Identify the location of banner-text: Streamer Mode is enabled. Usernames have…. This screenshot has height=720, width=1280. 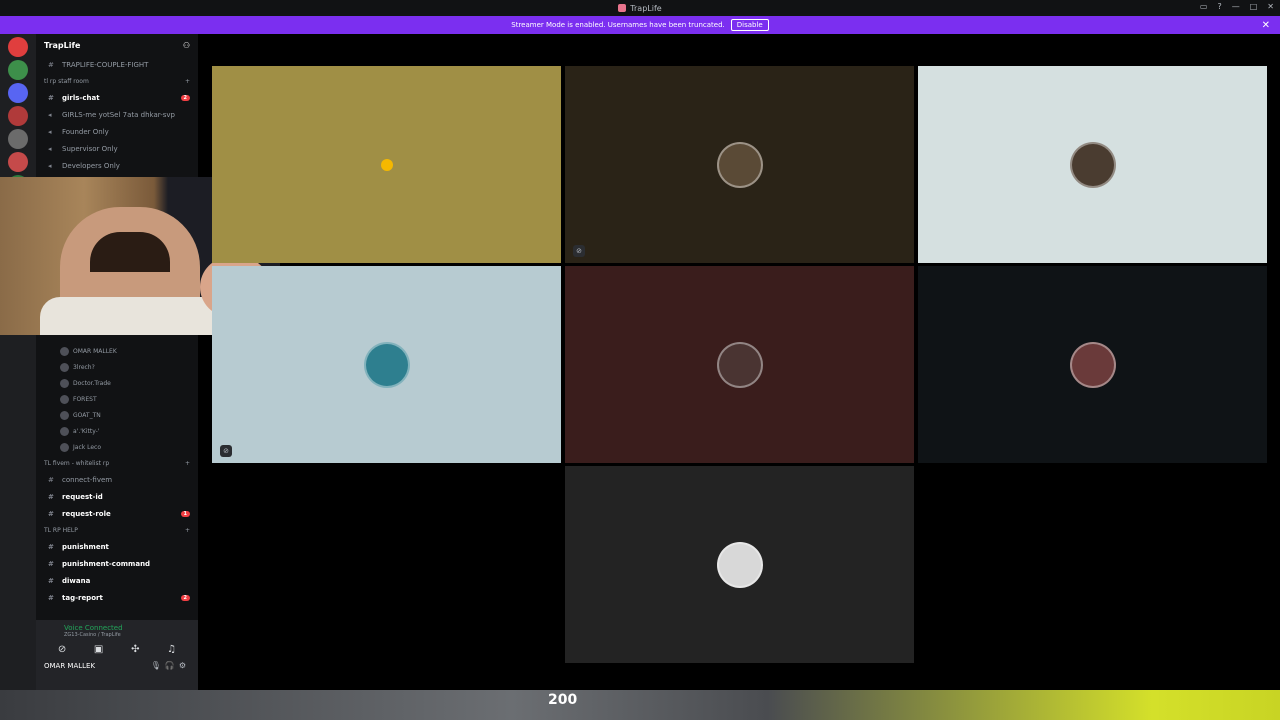
(618, 25).